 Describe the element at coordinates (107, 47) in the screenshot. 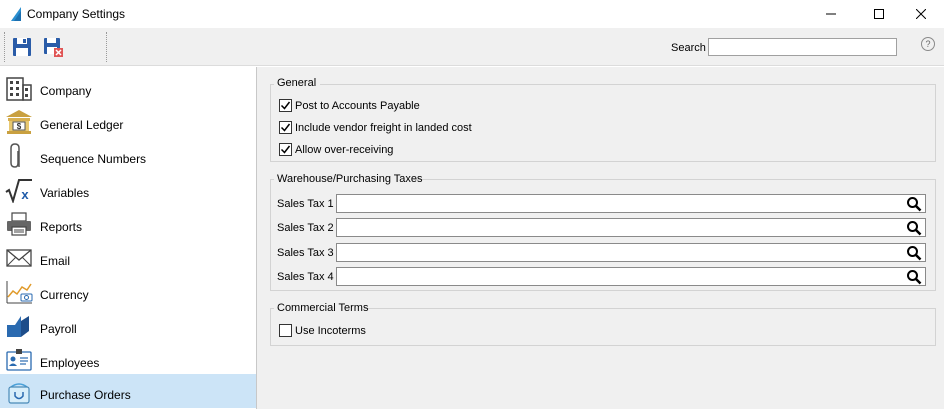

I see `toolbar-separator` at that location.